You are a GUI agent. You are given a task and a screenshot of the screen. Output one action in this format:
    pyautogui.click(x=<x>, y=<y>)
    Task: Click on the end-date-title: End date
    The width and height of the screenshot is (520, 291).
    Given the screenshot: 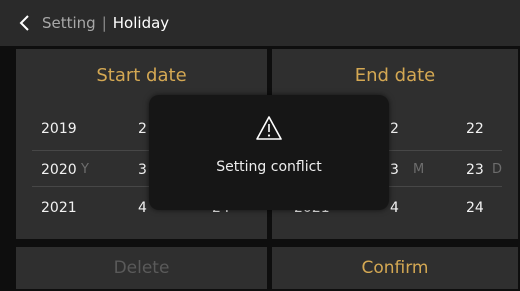 What is the action you would take?
    pyautogui.click(x=395, y=75)
    